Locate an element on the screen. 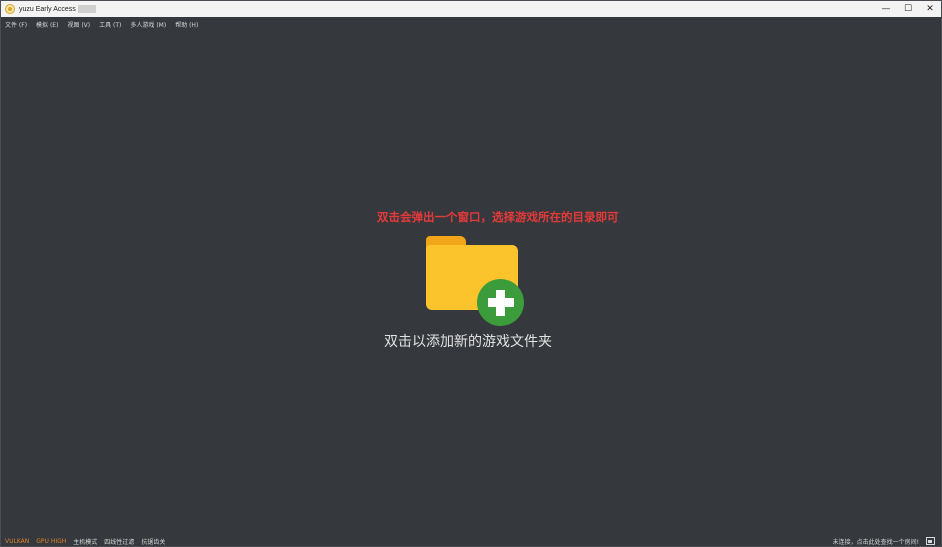  minimize-button: — is located at coordinates (886, 9).